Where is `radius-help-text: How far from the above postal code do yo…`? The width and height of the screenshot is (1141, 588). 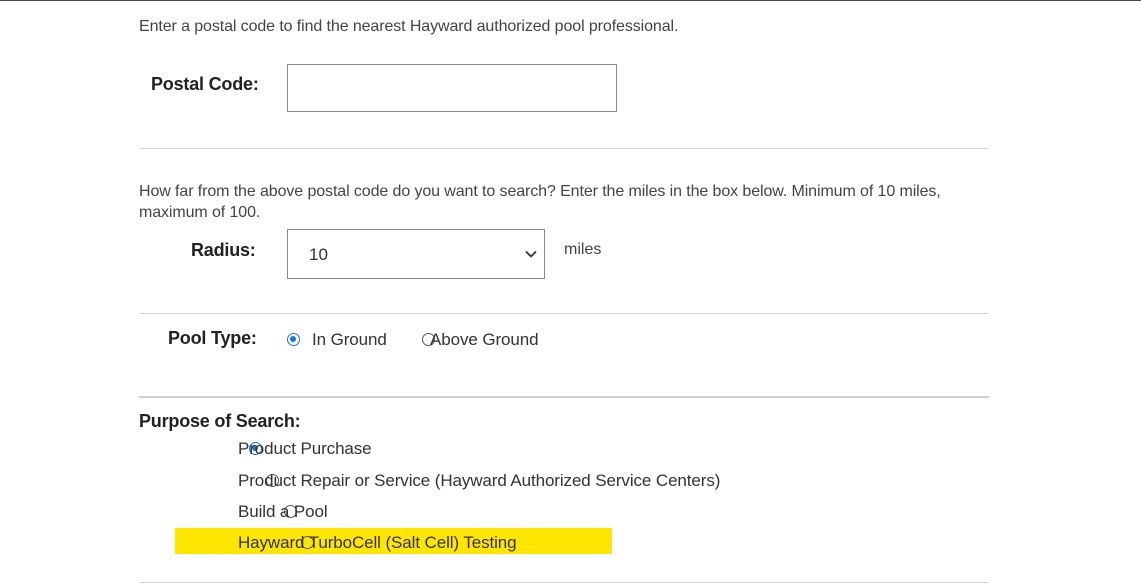
radius-help-text: How far from the above postal code do yo… is located at coordinates (540, 202).